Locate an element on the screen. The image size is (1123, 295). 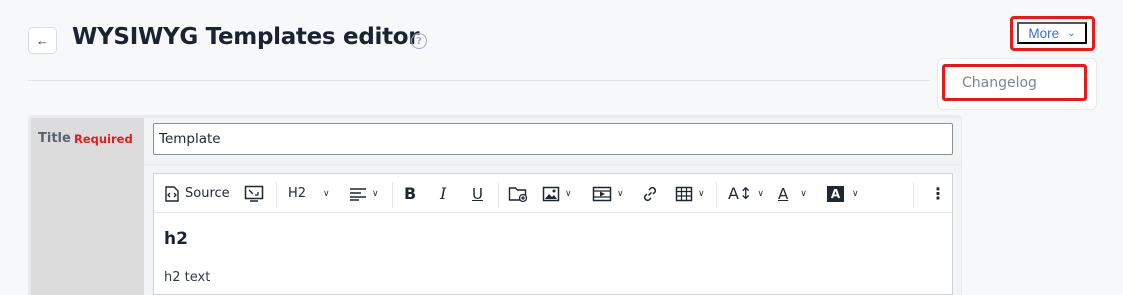
image-icon is located at coordinates (551, 193).